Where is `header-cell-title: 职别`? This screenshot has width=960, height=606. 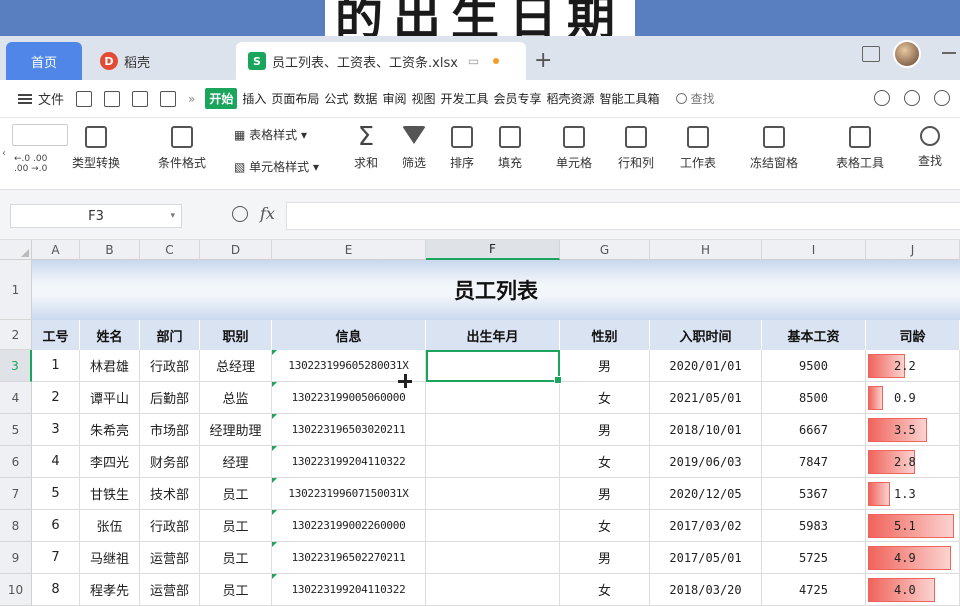 header-cell-title: 职别 is located at coordinates (236, 335).